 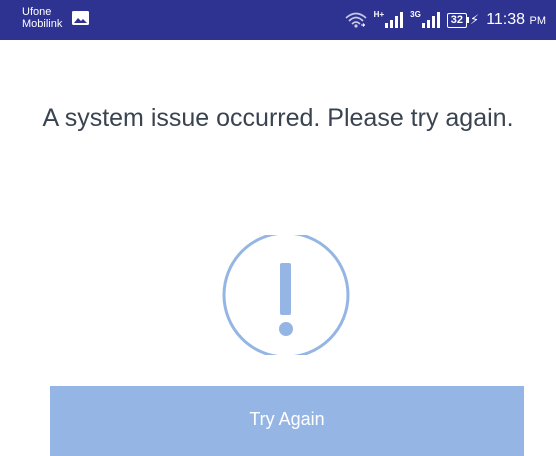 What do you see at coordinates (356, 20) in the screenshot?
I see `wifi-icon` at bounding box center [356, 20].